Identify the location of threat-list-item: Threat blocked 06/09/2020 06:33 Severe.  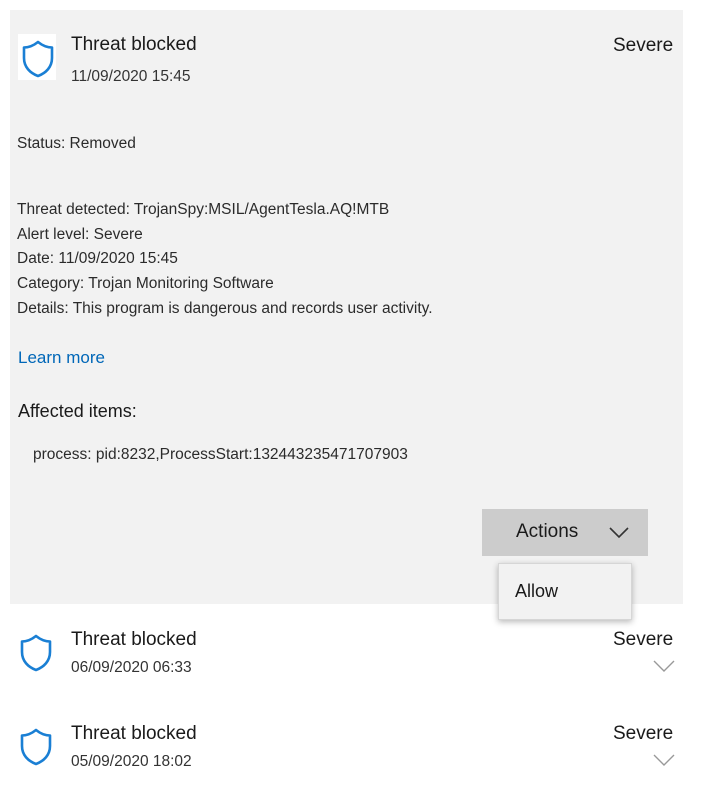
(346, 652).